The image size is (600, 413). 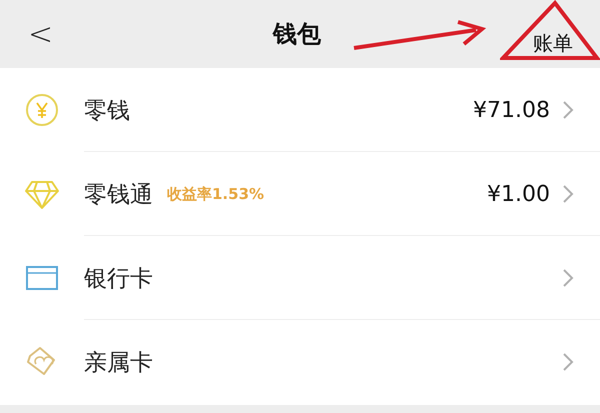 I want to click on yield-rate: 收益率1.53%, so click(x=215, y=194).